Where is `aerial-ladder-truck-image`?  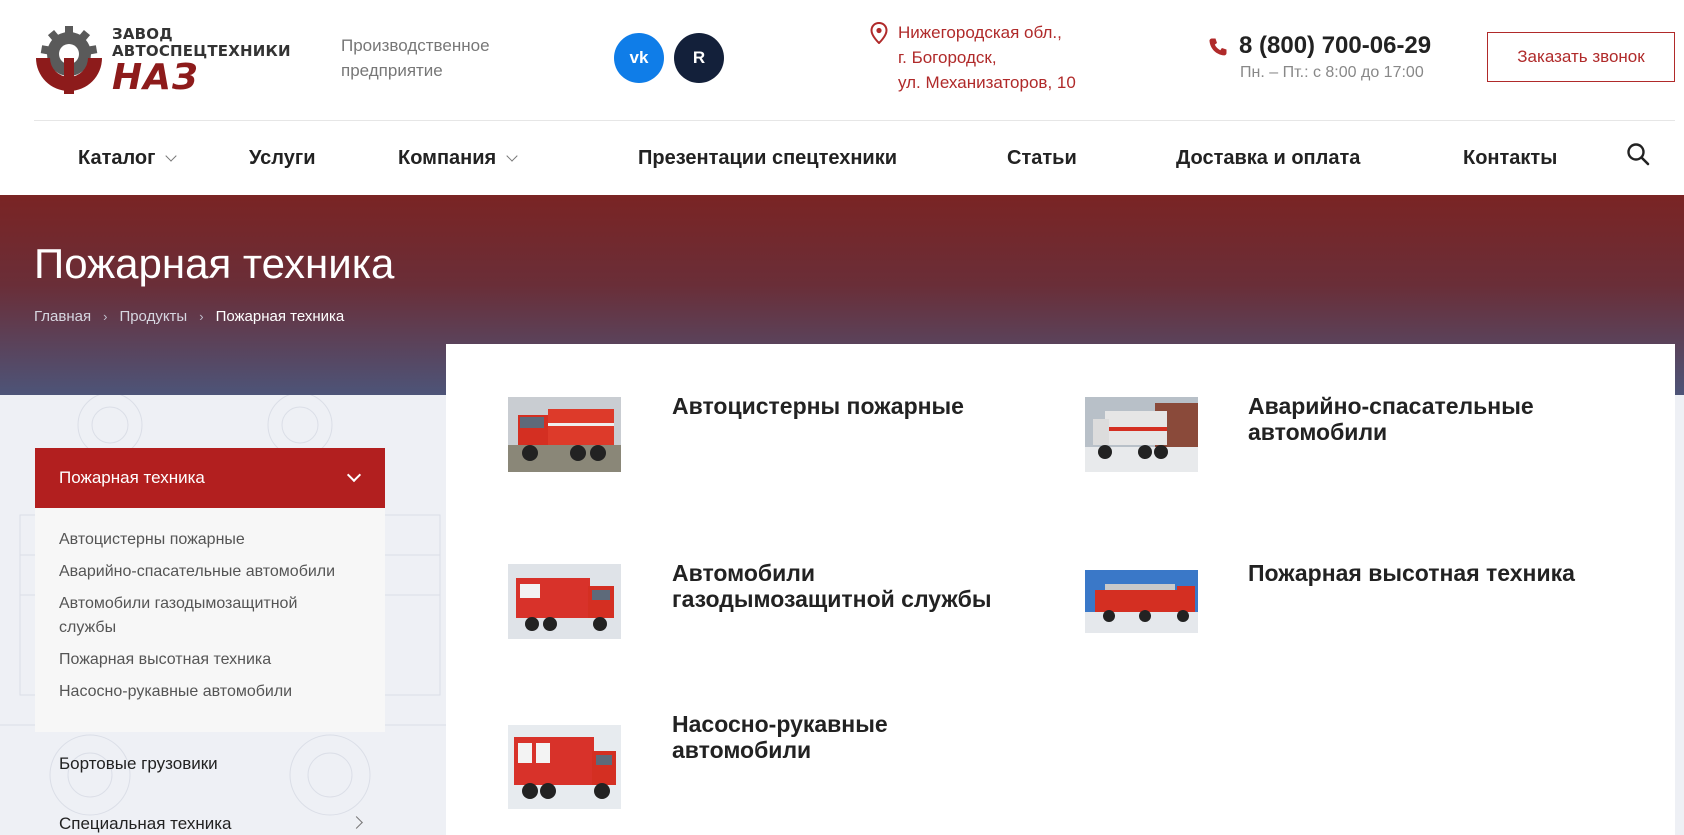 aerial-ladder-truck-image is located at coordinates (1141, 601).